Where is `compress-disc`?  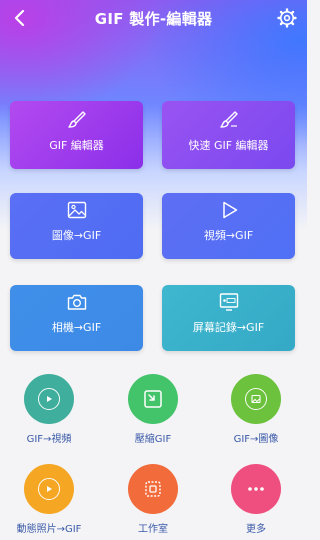
compress-disc is located at coordinates (153, 399).